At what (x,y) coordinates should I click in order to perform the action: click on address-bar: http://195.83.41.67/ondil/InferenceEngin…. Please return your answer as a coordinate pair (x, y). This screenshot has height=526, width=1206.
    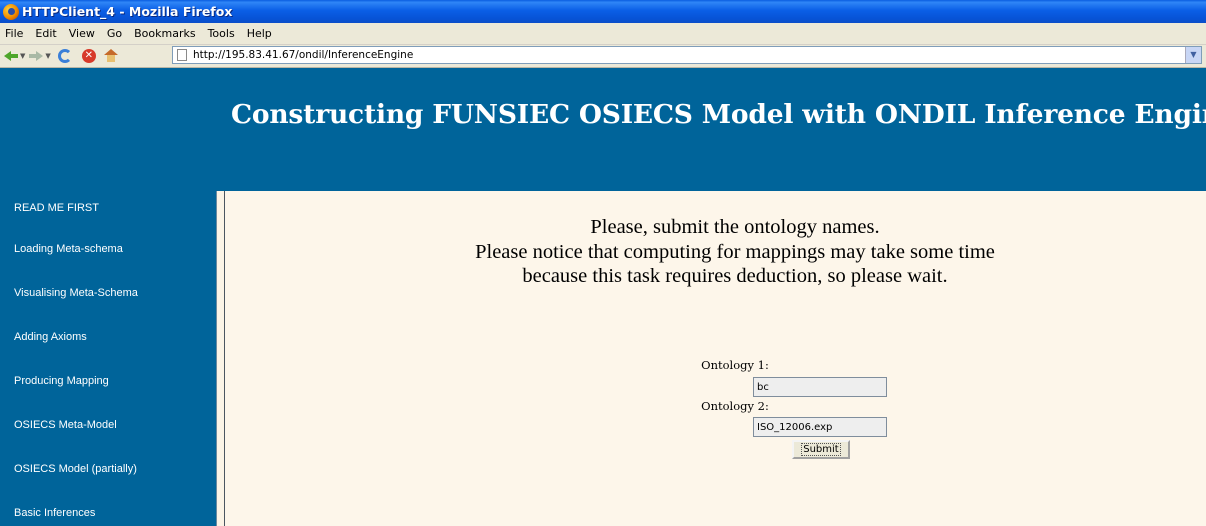
    Looking at the image, I should click on (687, 55).